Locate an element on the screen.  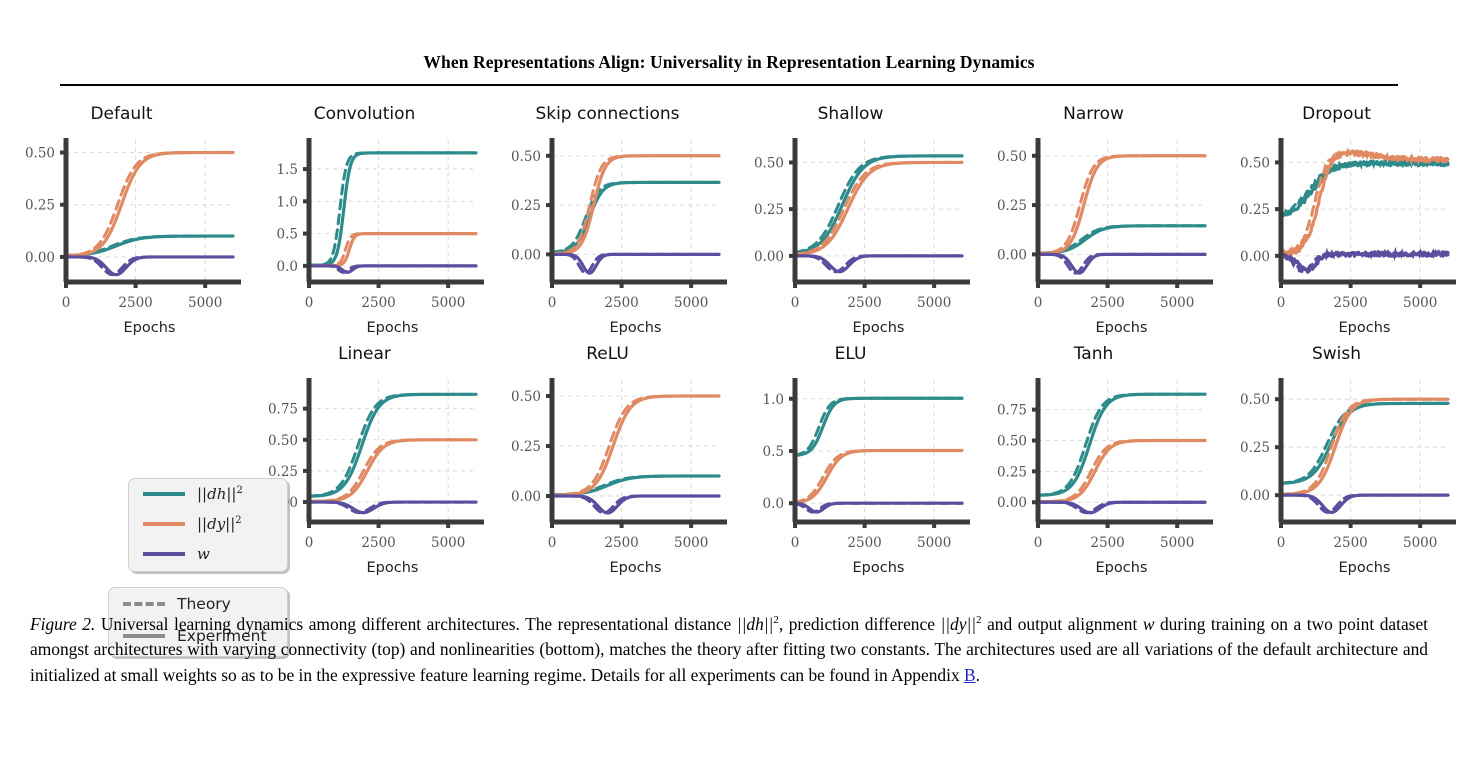
legend-item-w: w is located at coordinates (208, 554).